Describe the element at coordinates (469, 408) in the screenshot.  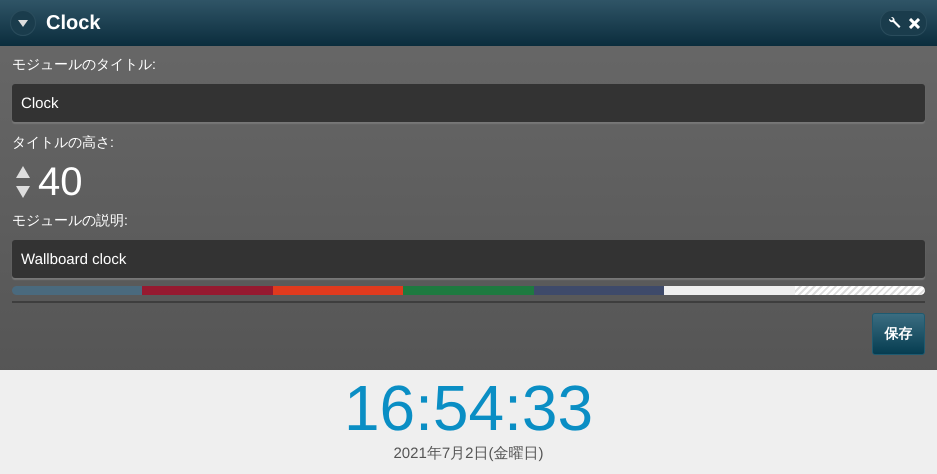
I see `clock-time: 16:54:33` at that location.